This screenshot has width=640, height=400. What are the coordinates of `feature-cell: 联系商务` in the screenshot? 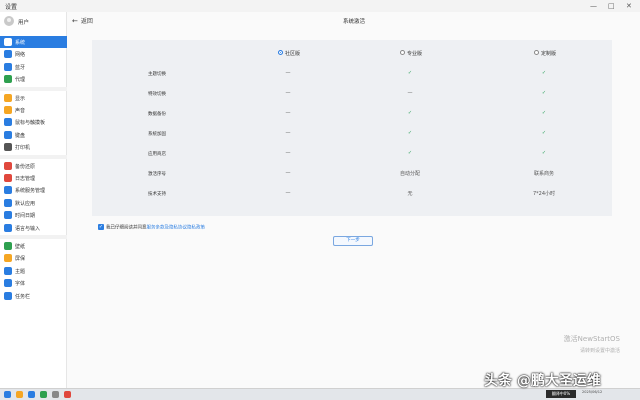 It's located at (543, 174).